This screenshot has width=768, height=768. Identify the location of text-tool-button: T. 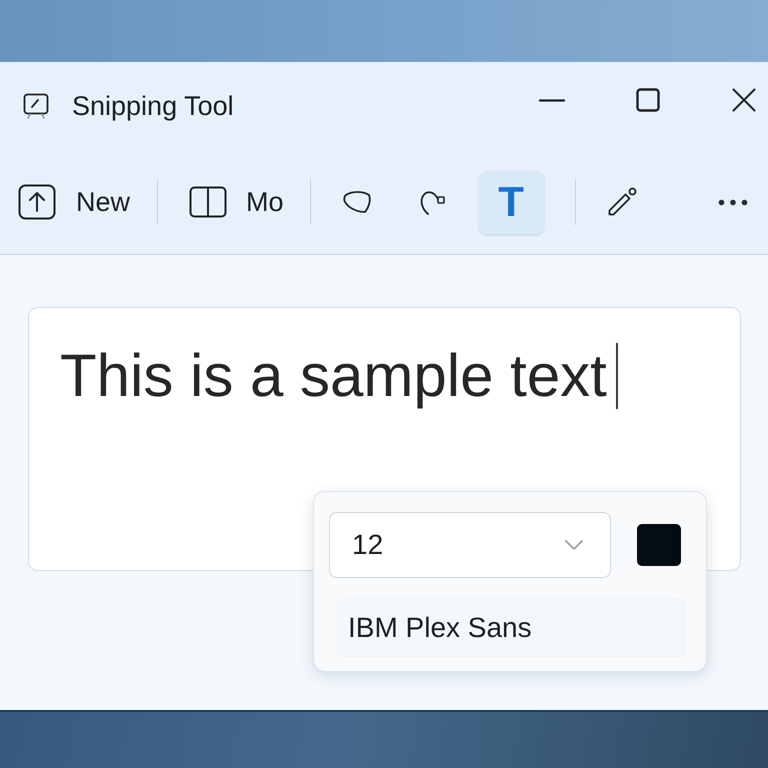
(511, 202).